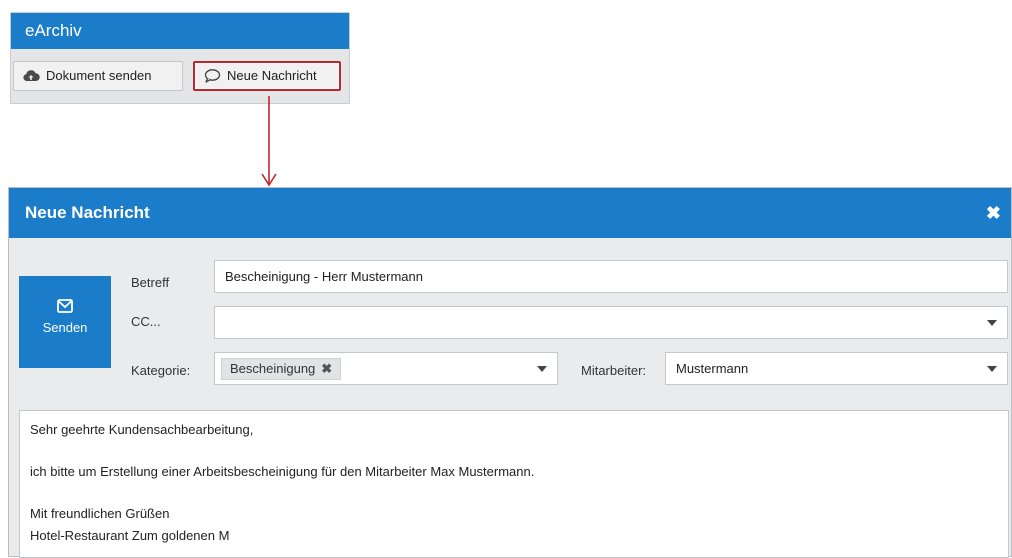 Image resolution: width=1012 pixels, height=558 pixels. I want to click on send-label: Senden, so click(65, 327).